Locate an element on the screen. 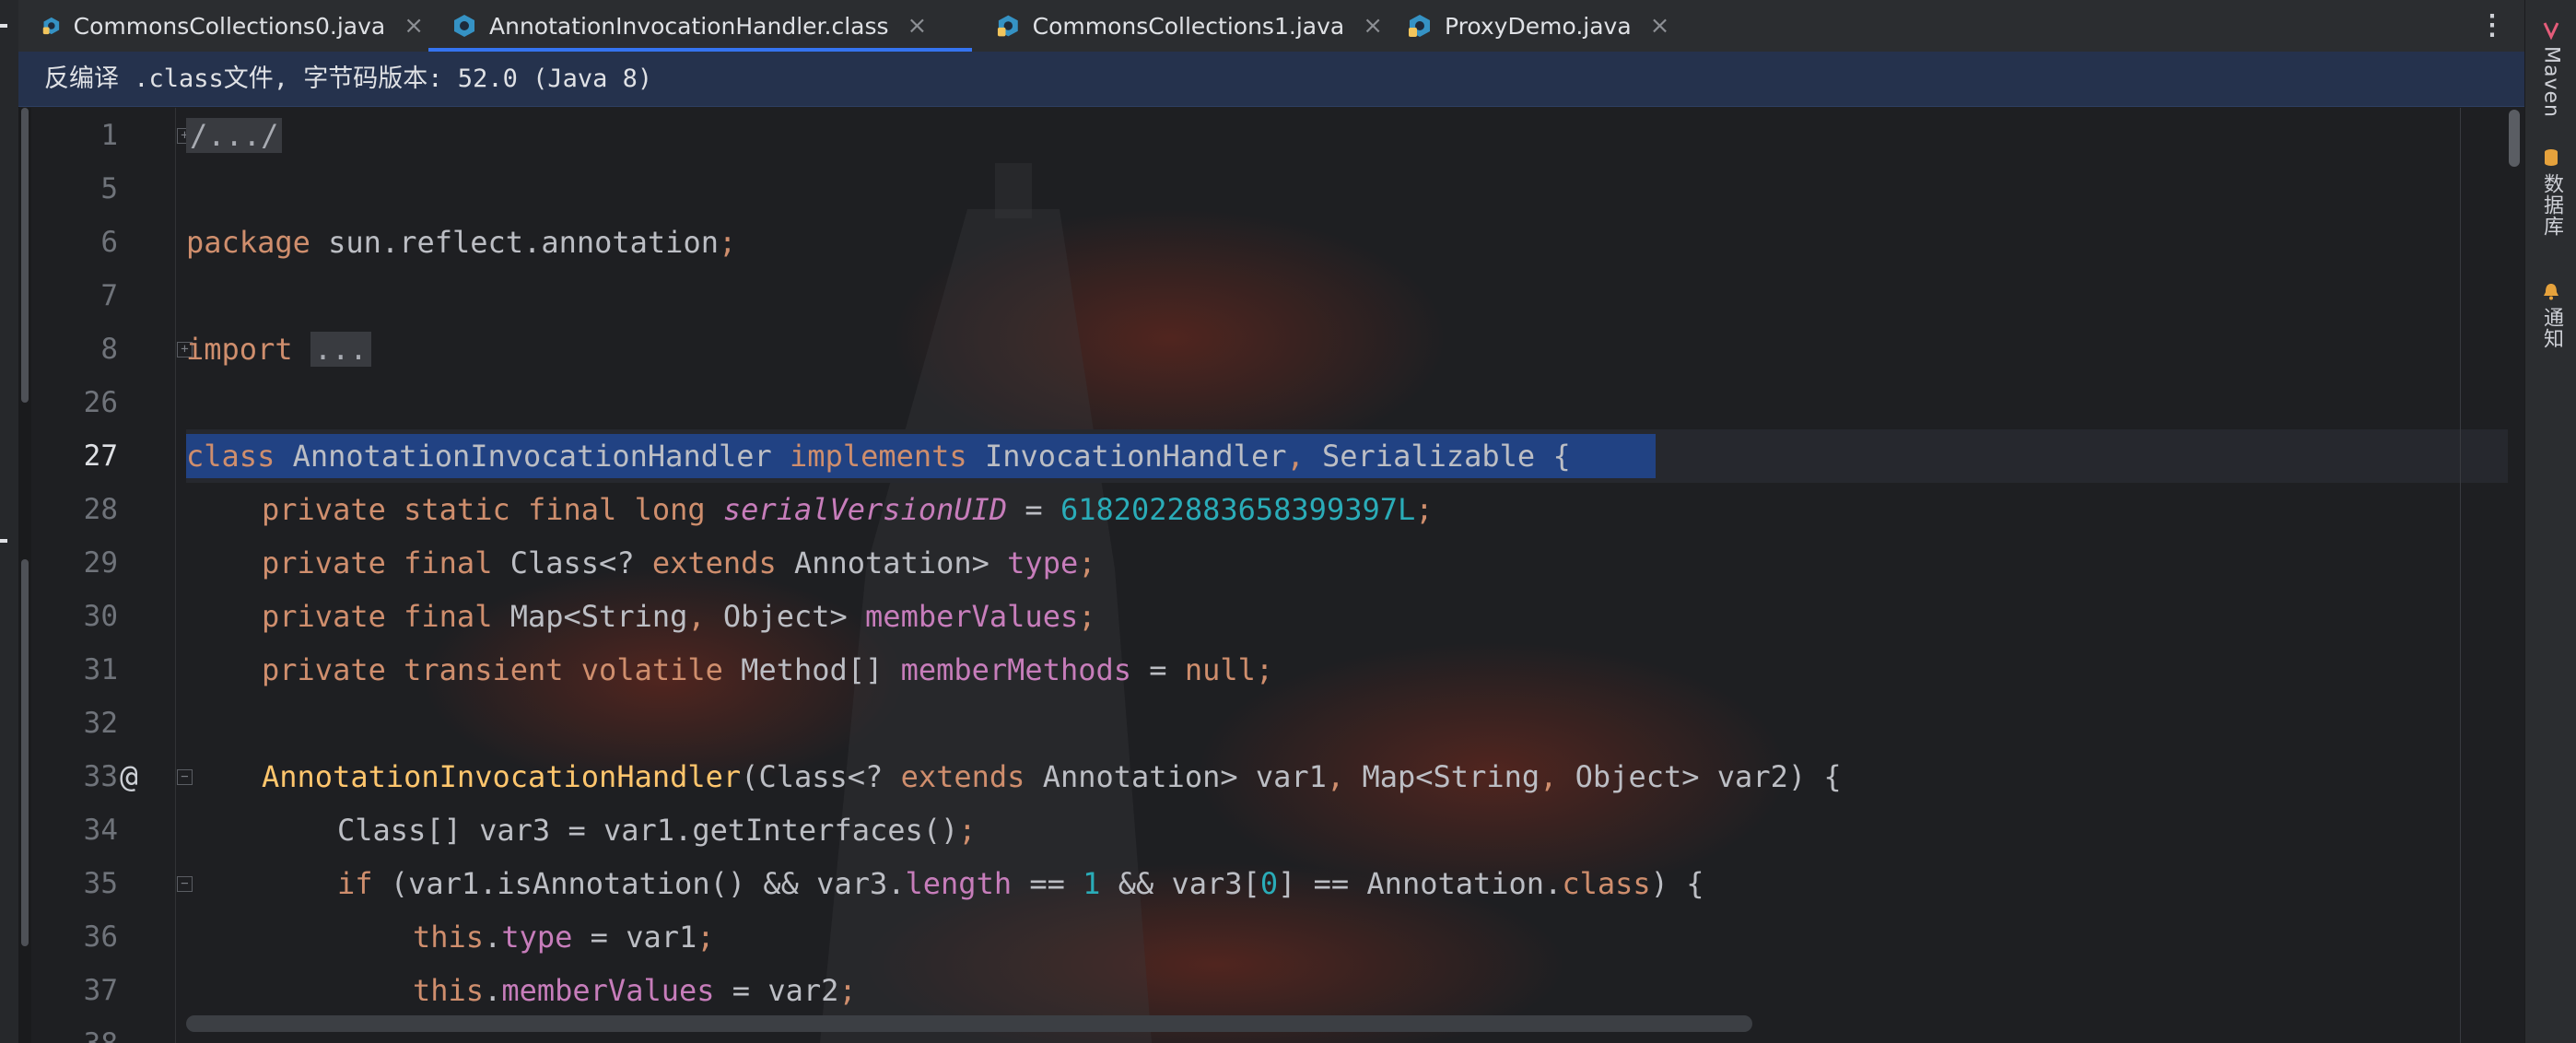 The image size is (2576, 1043). code-line-37: this.memberValues = var2; is located at coordinates (635, 990).